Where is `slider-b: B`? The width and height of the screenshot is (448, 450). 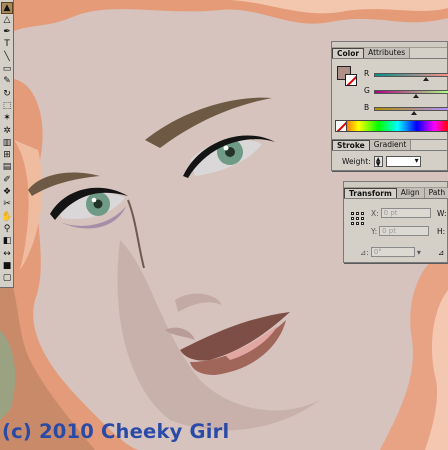
slider-b: B is located at coordinates (406, 109).